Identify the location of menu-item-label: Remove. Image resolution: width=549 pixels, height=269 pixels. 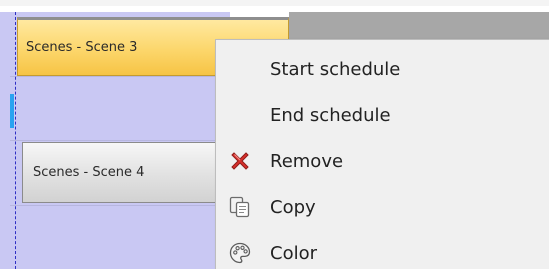
(307, 161).